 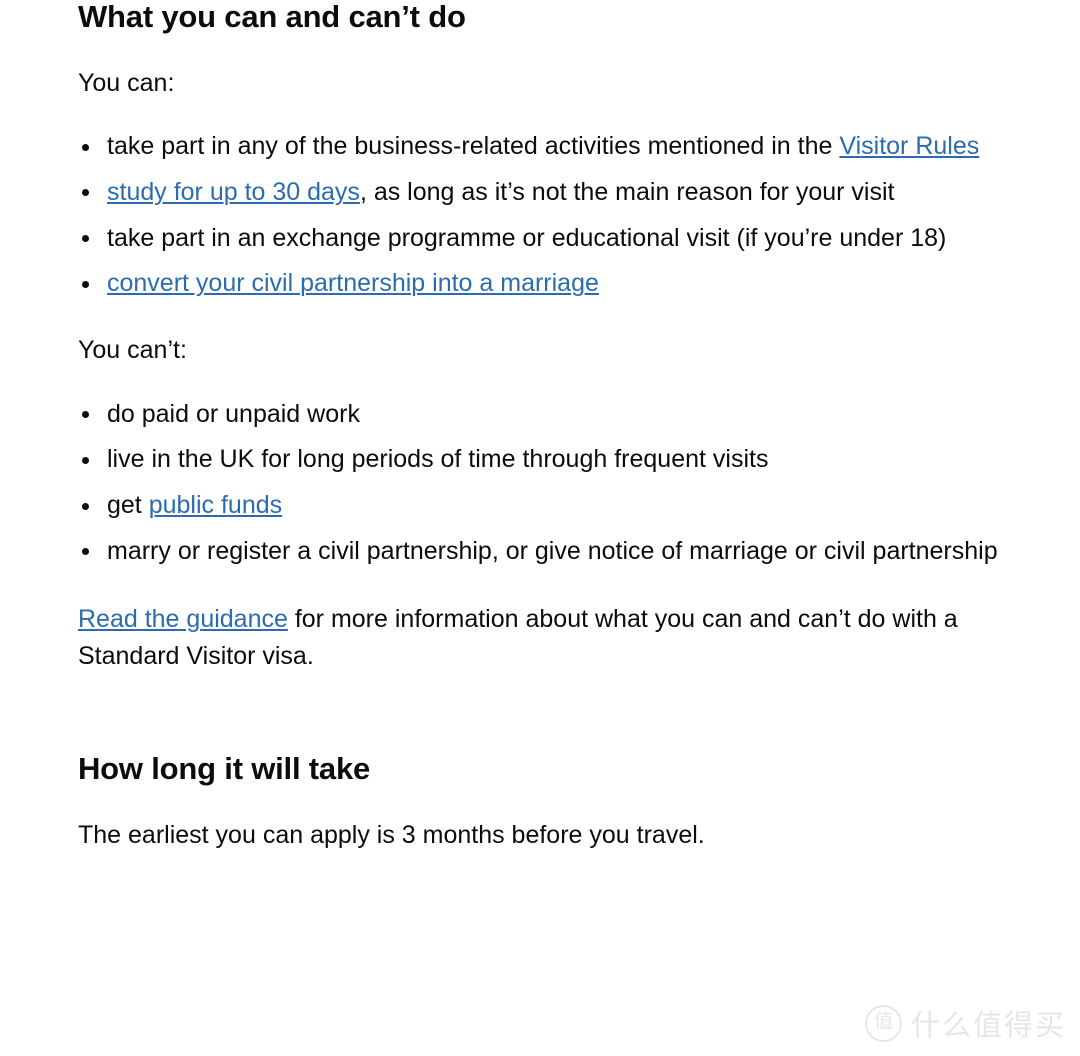 I want to click on read-the-guidance-link: Read the guidance, so click(x=183, y=619).